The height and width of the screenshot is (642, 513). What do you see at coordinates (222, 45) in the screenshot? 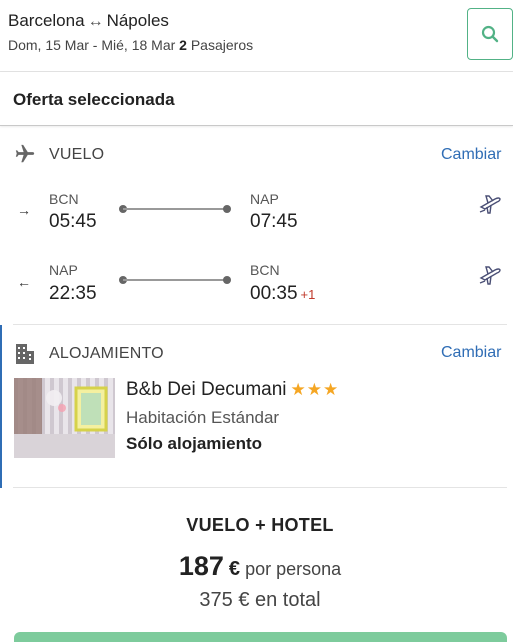
I see `passenger-label: Pasajeros` at bounding box center [222, 45].